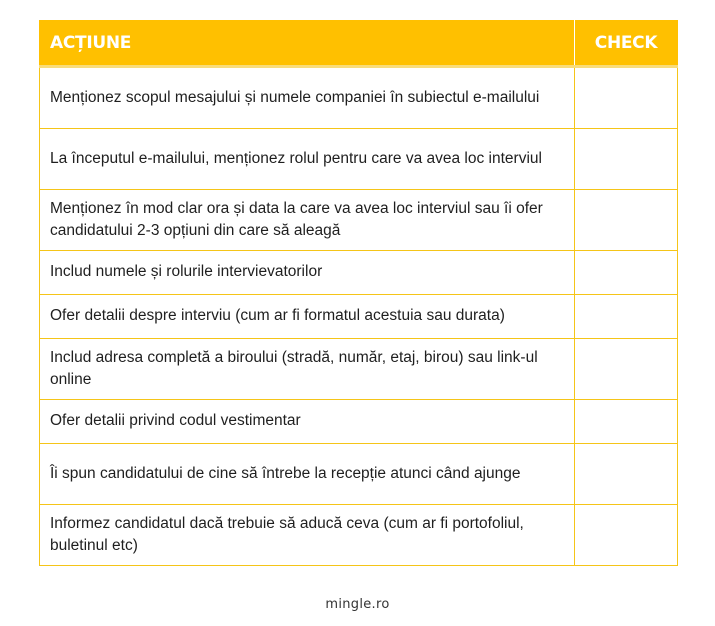 This screenshot has height=626, width=715. What do you see at coordinates (307, 43) in the screenshot?
I see `column-header-action: ACȚIUNE` at bounding box center [307, 43].